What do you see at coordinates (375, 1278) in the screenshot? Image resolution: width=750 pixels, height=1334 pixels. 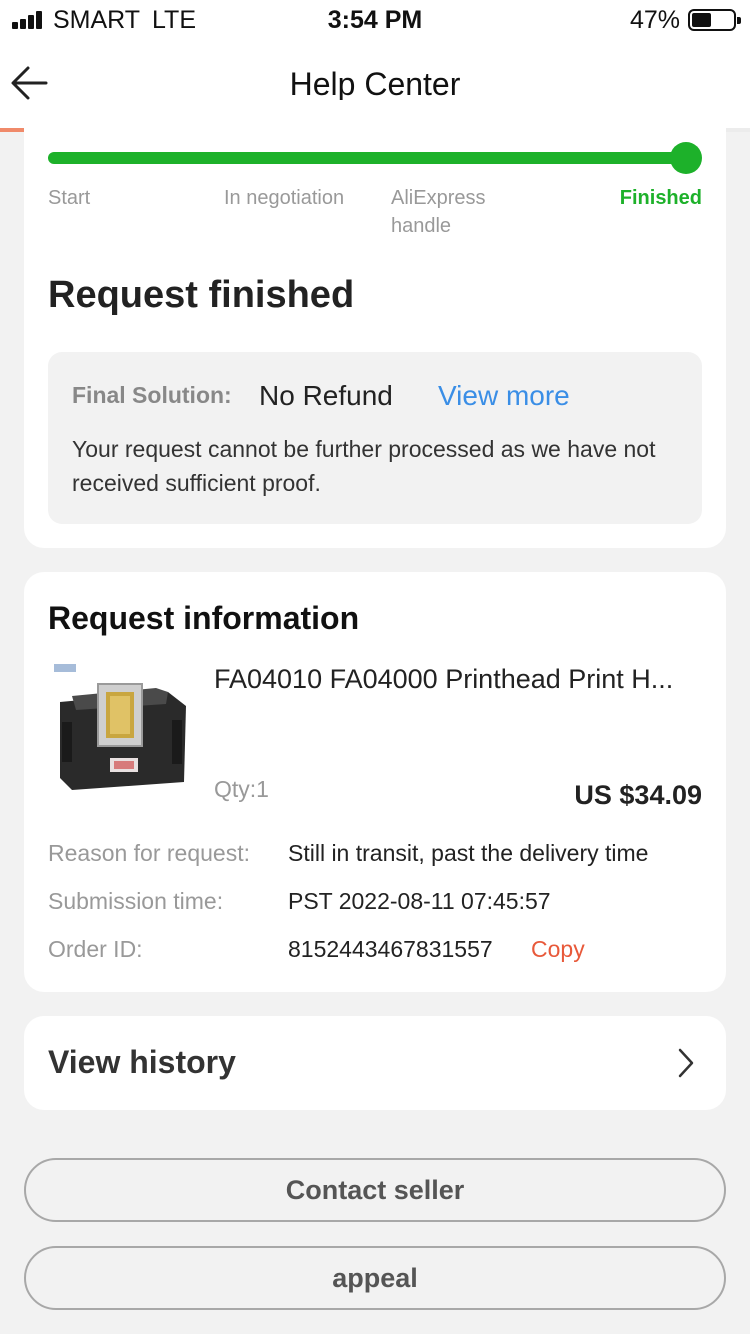 I see `appeal-button: appeal` at bounding box center [375, 1278].